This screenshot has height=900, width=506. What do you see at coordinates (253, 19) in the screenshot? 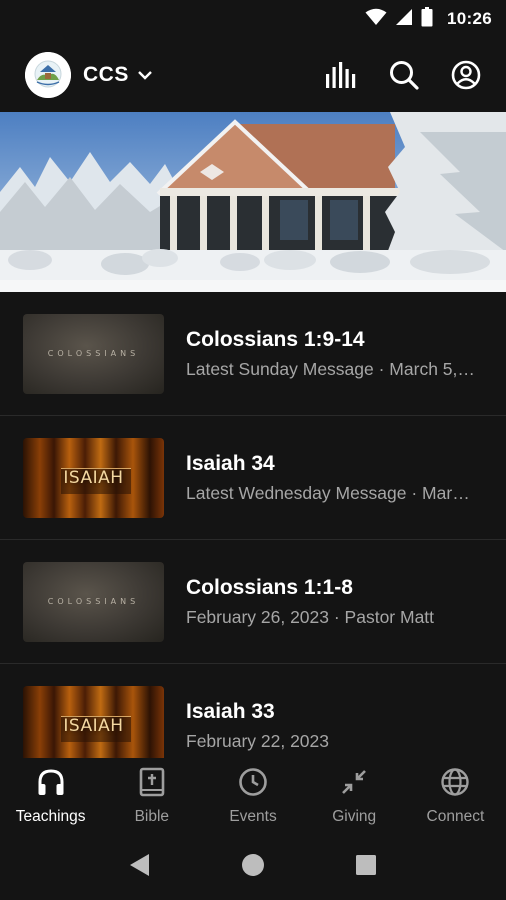
I see `status-bar: 10:26` at bounding box center [253, 19].